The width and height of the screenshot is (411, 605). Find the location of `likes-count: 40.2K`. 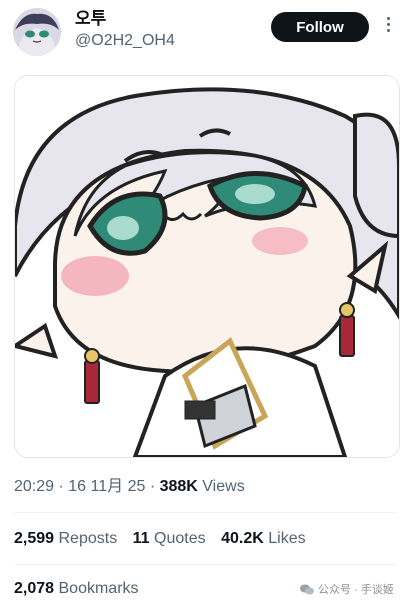

likes-count: 40.2K is located at coordinates (242, 538).